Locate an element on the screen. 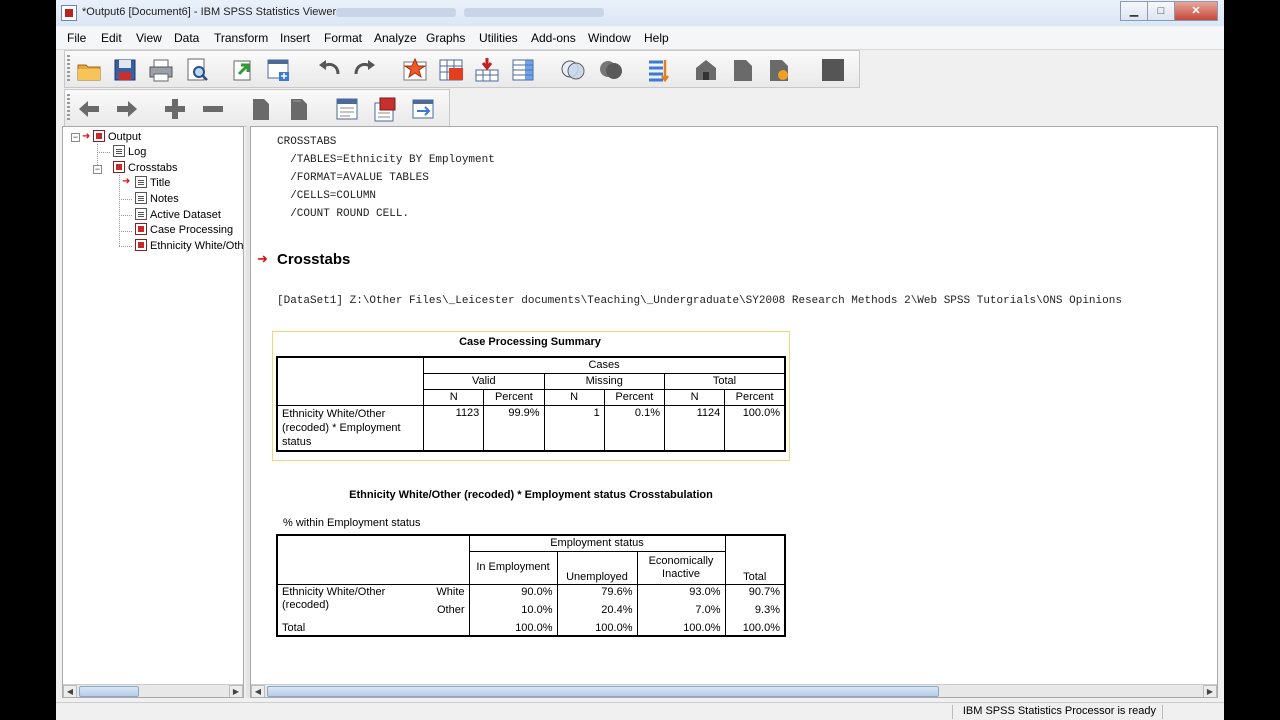 This screenshot has height=720, width=1280. crosstabs-icon is located at coordinates (119, 167).